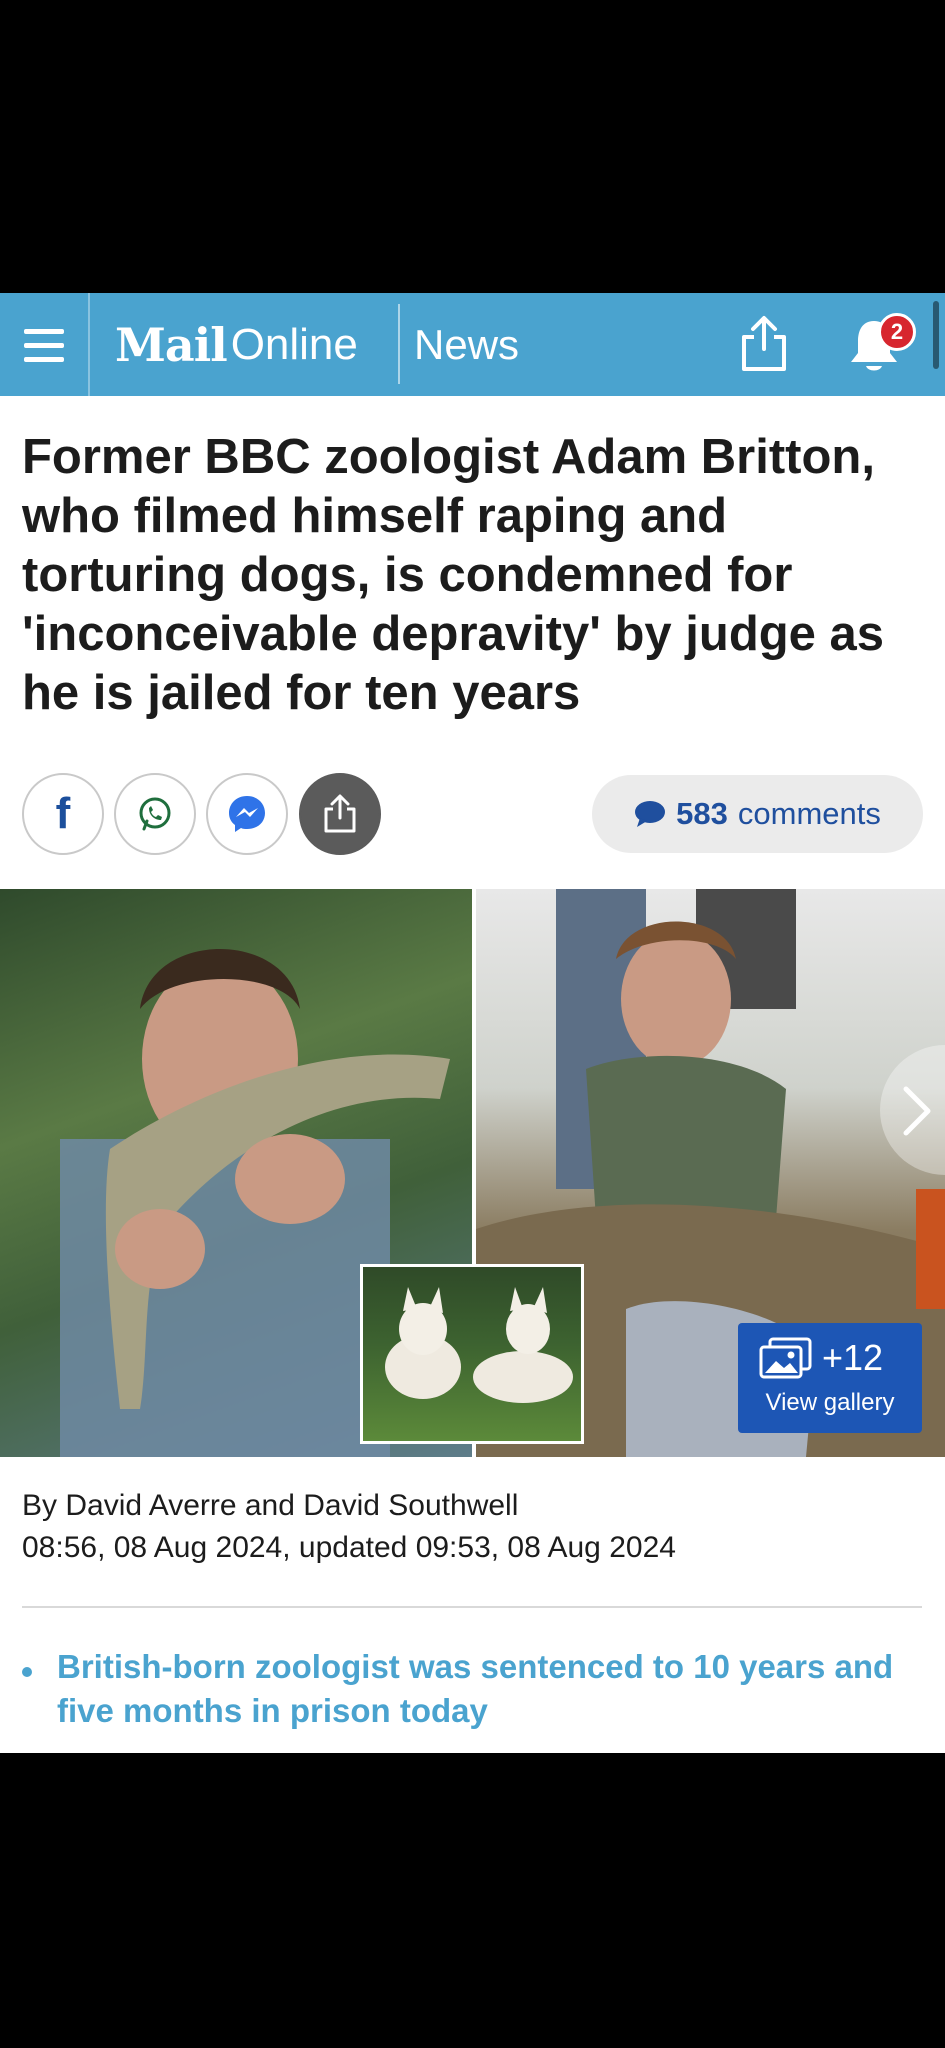  Describe the element at coordinates (702, 813) in the screenshot. I see `comments-count: 583` at that location.